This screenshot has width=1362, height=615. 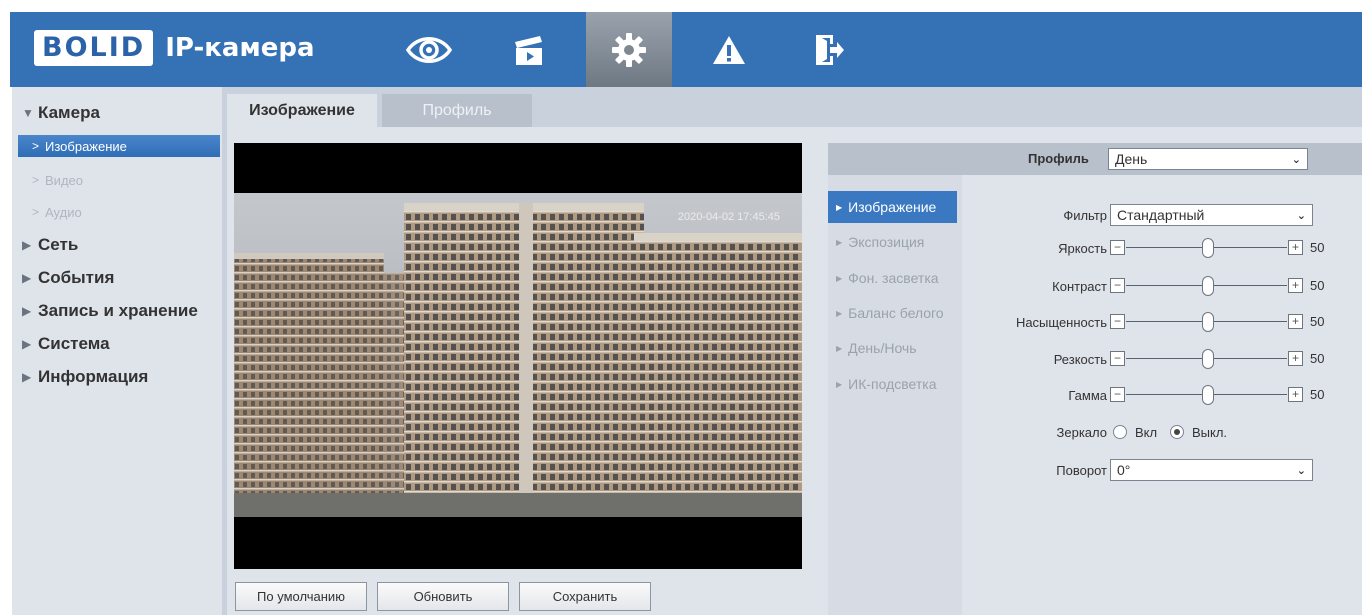 I want to click on rotation-select: 0° ⌄, so click(x=1211, y=470).